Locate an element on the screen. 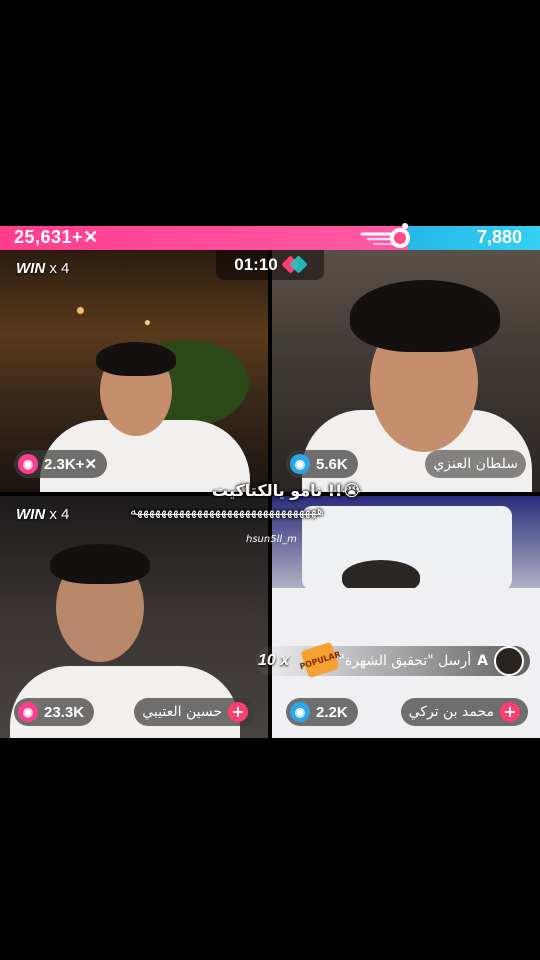  battle-timer: 01:10 is located at coordinates (270, 265).